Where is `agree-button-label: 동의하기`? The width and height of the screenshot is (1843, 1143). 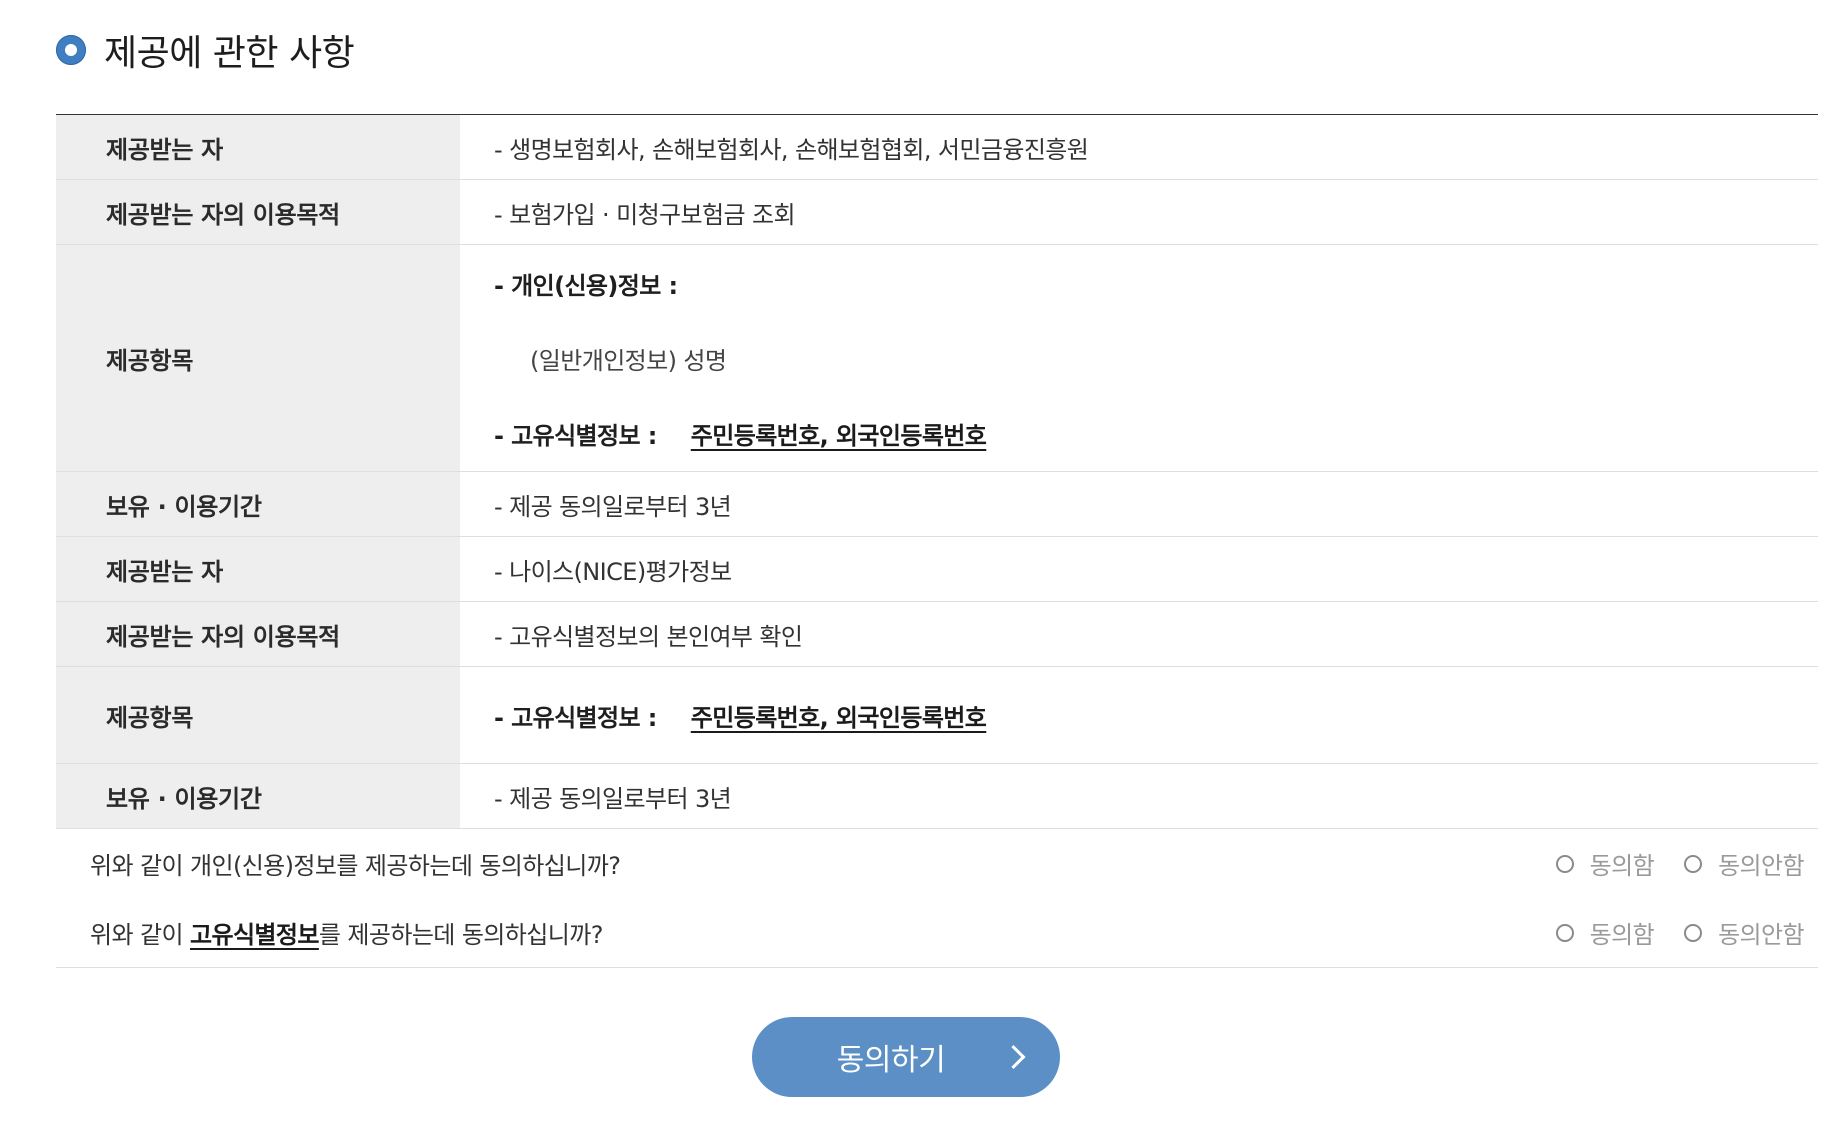 agree-button-label: 동의하기 is located at coordinates (891, 1057).